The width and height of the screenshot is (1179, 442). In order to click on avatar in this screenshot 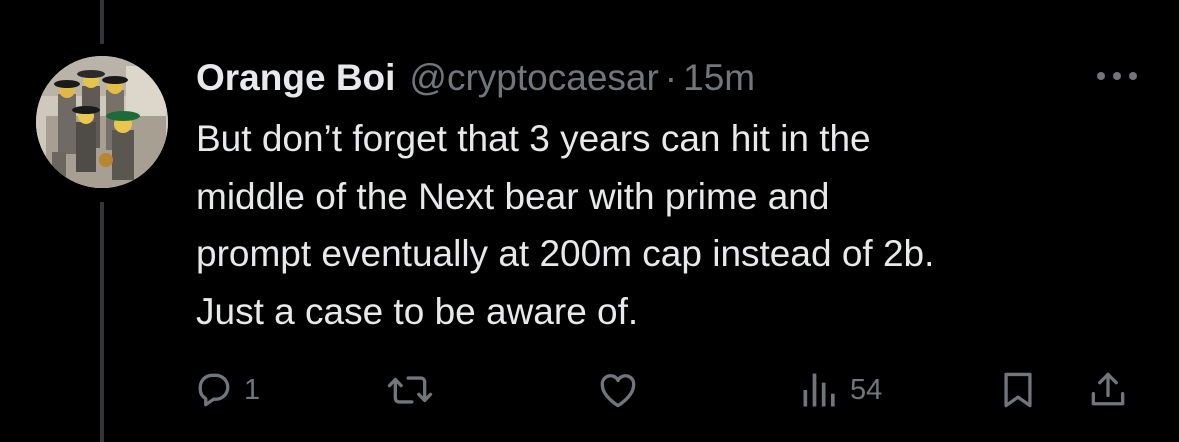, I will do `click(102, 122)`.